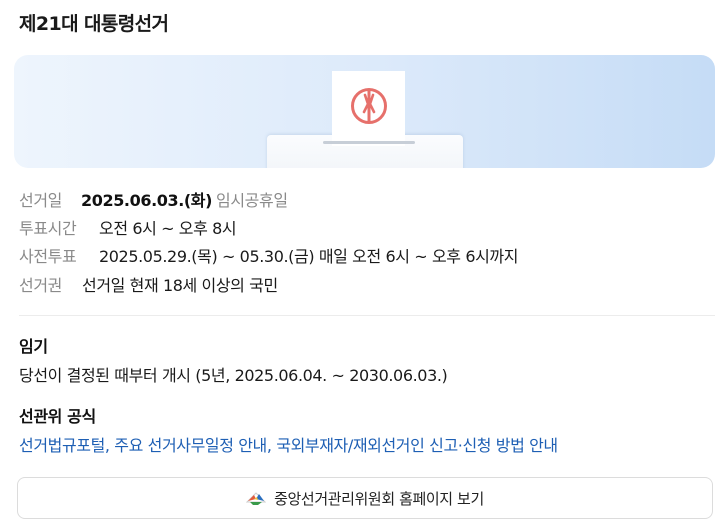 The image size is (725, 529). I want to click on election-day-row: 선거일 2025.06.03.(화) 임시공휴일, so click(153, 199).